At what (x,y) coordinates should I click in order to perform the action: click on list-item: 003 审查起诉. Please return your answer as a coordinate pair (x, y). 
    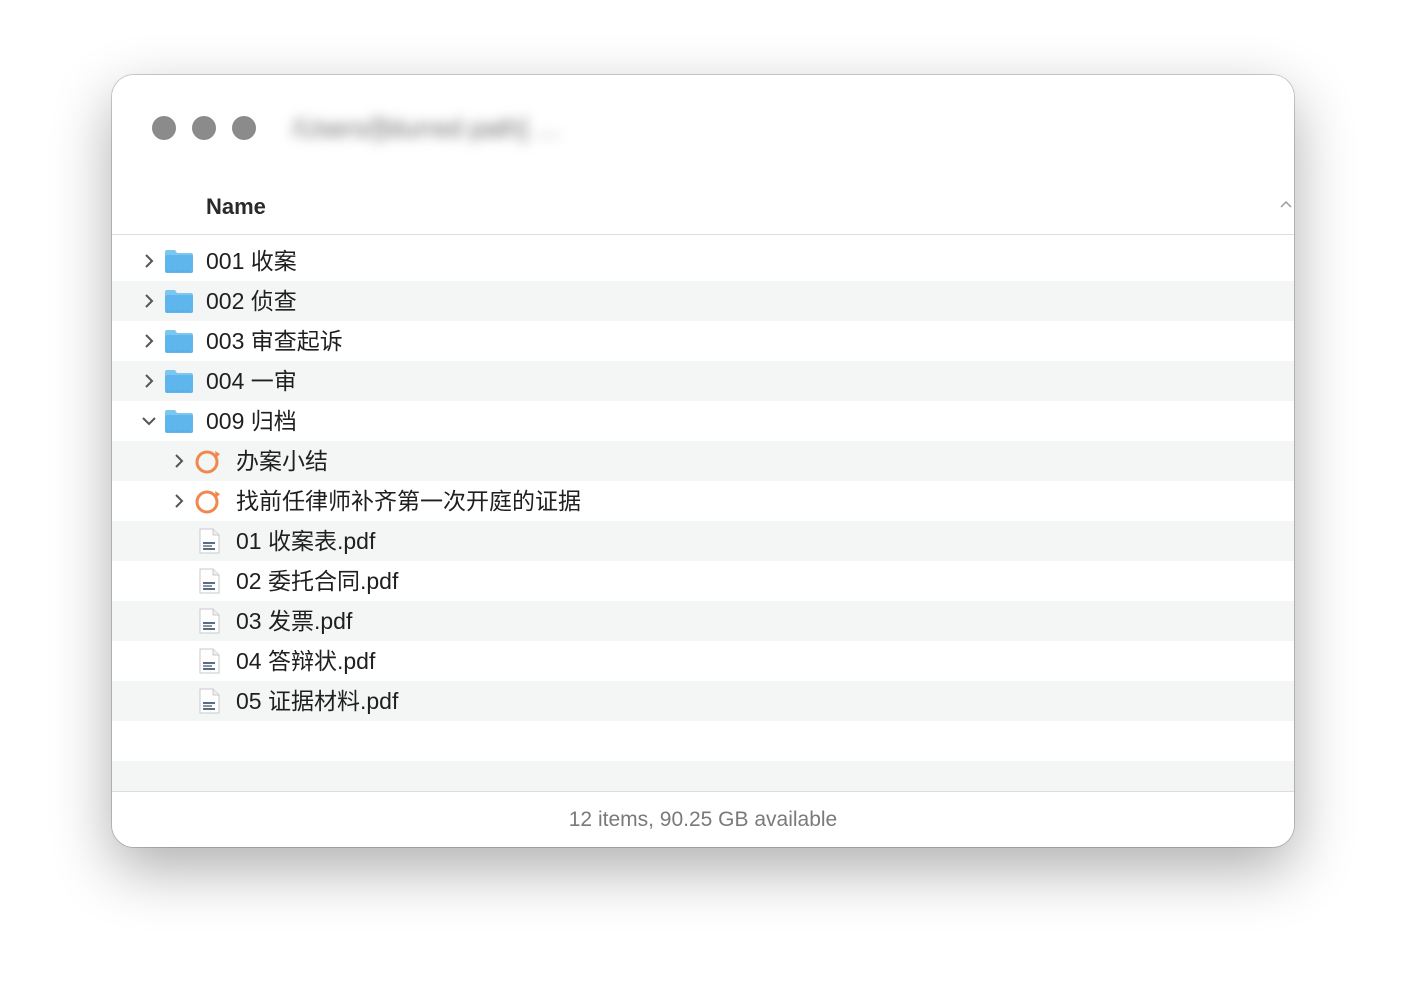
    Looking at the image, I should click on (703, 341).